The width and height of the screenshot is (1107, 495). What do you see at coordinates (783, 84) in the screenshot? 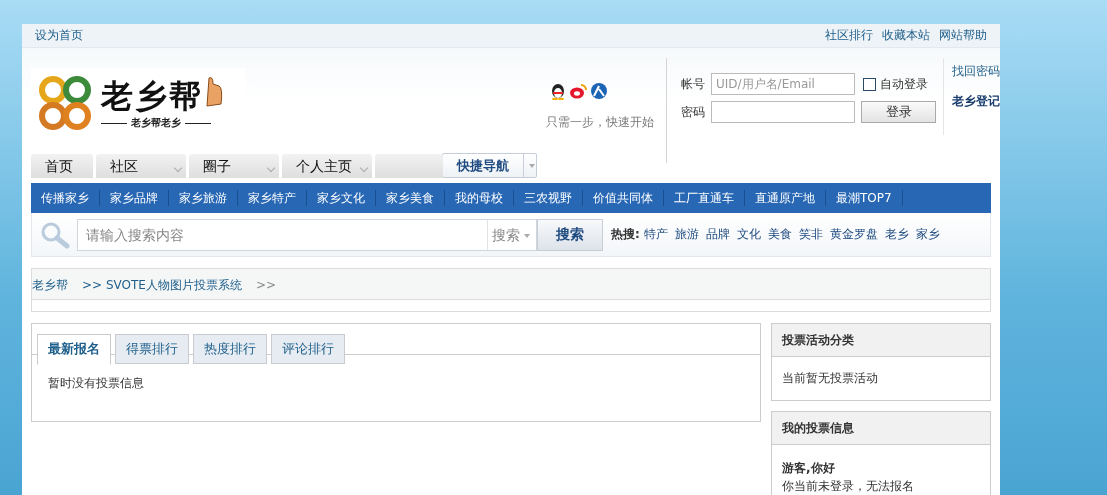
I see `account-field: UID/用户名/Email` at bounding box center [783, 84].